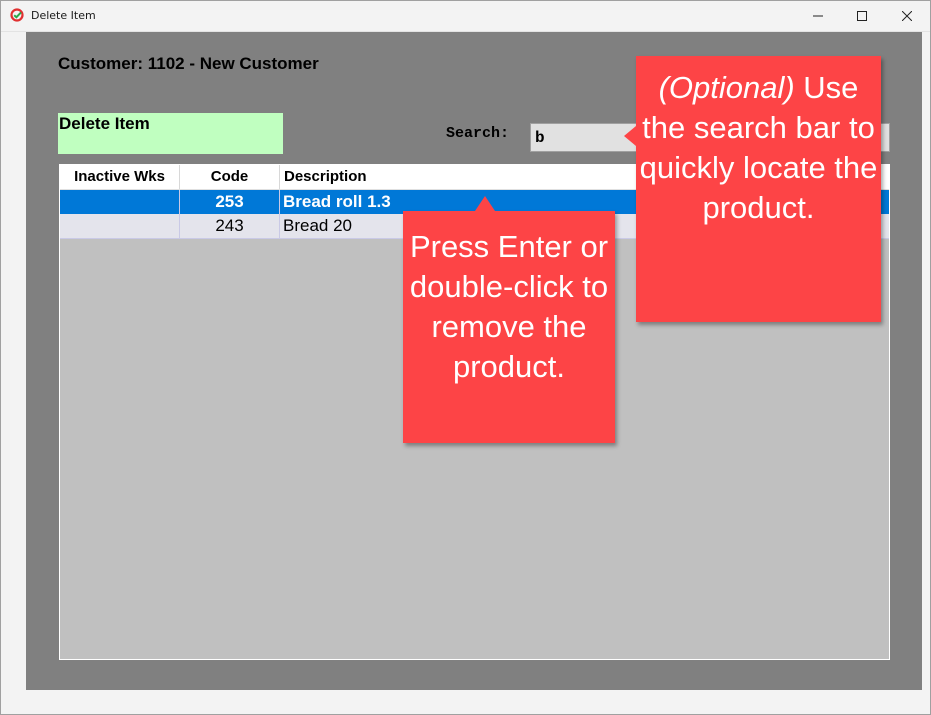  I want to click on cell-code: 243, so click(230, 226).